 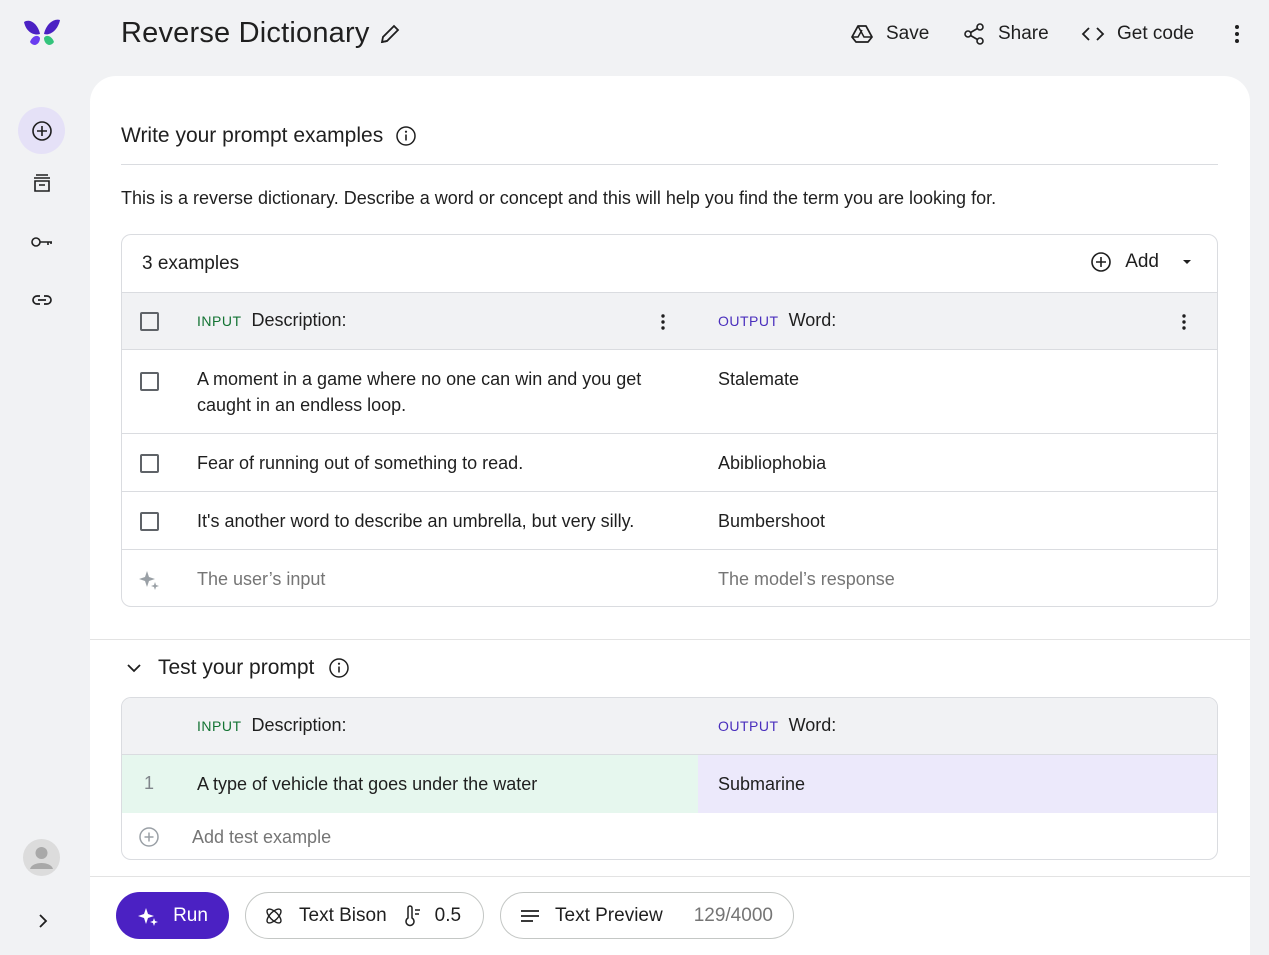 I want to click on user-icon, so click(x=41, y=858).